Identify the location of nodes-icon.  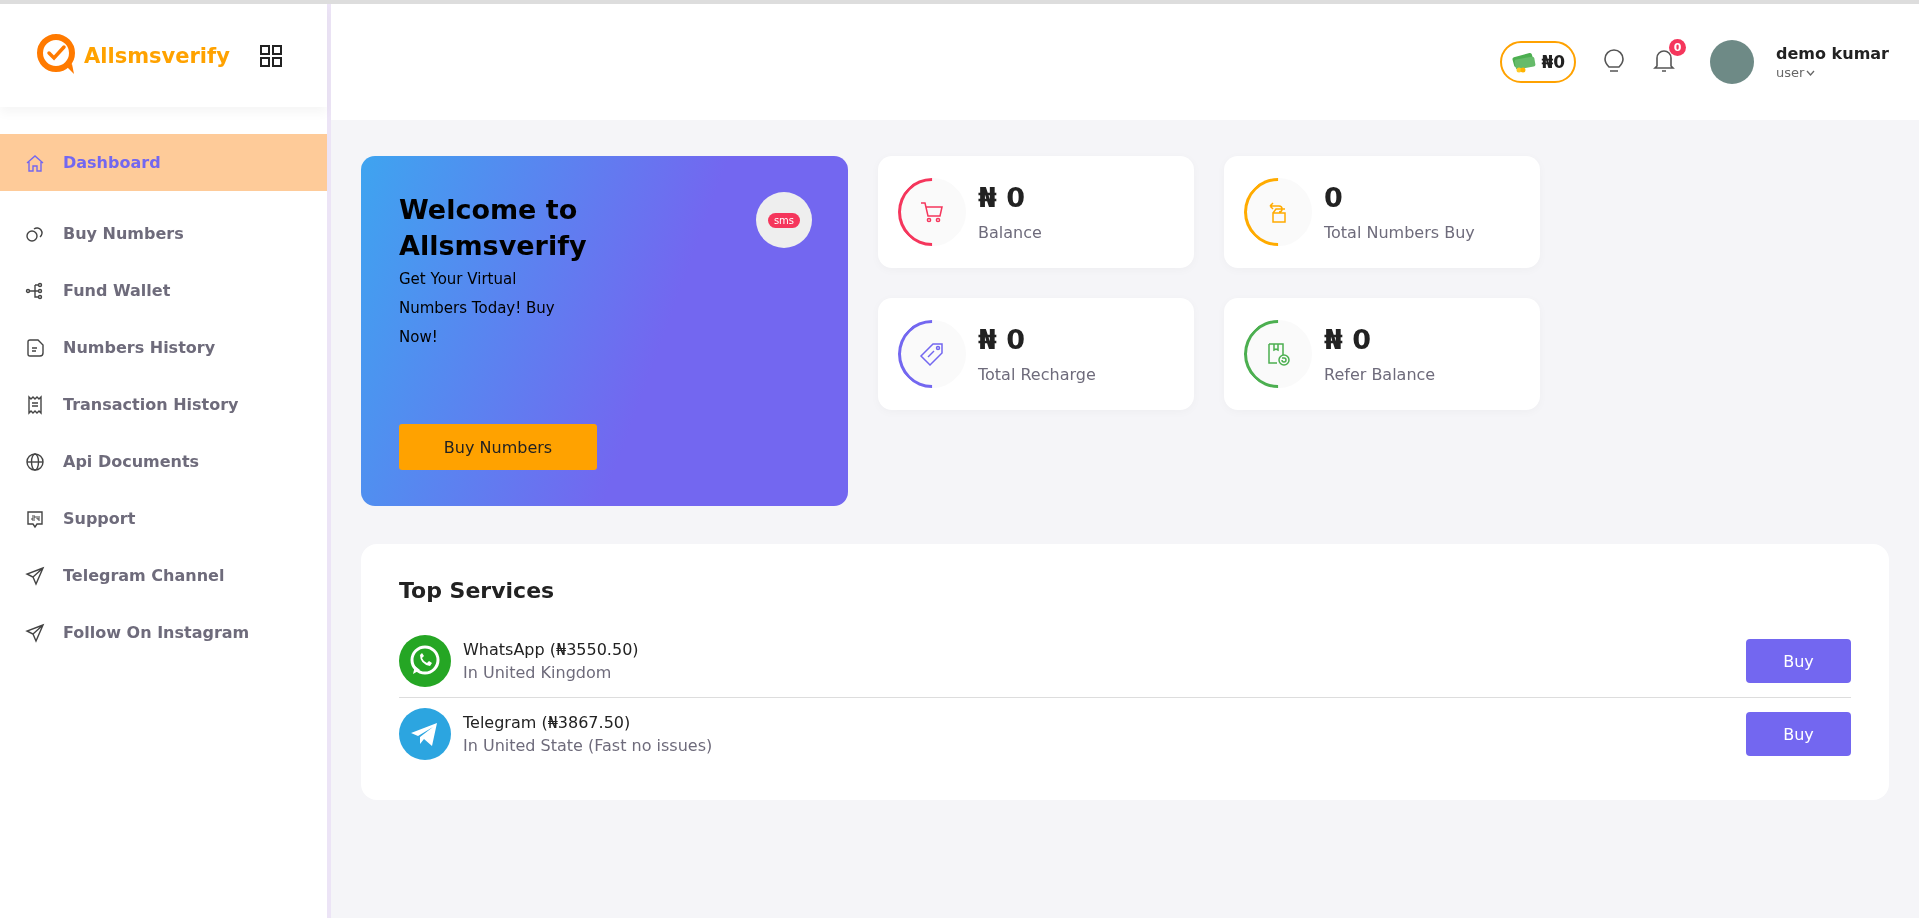
(35, 290).